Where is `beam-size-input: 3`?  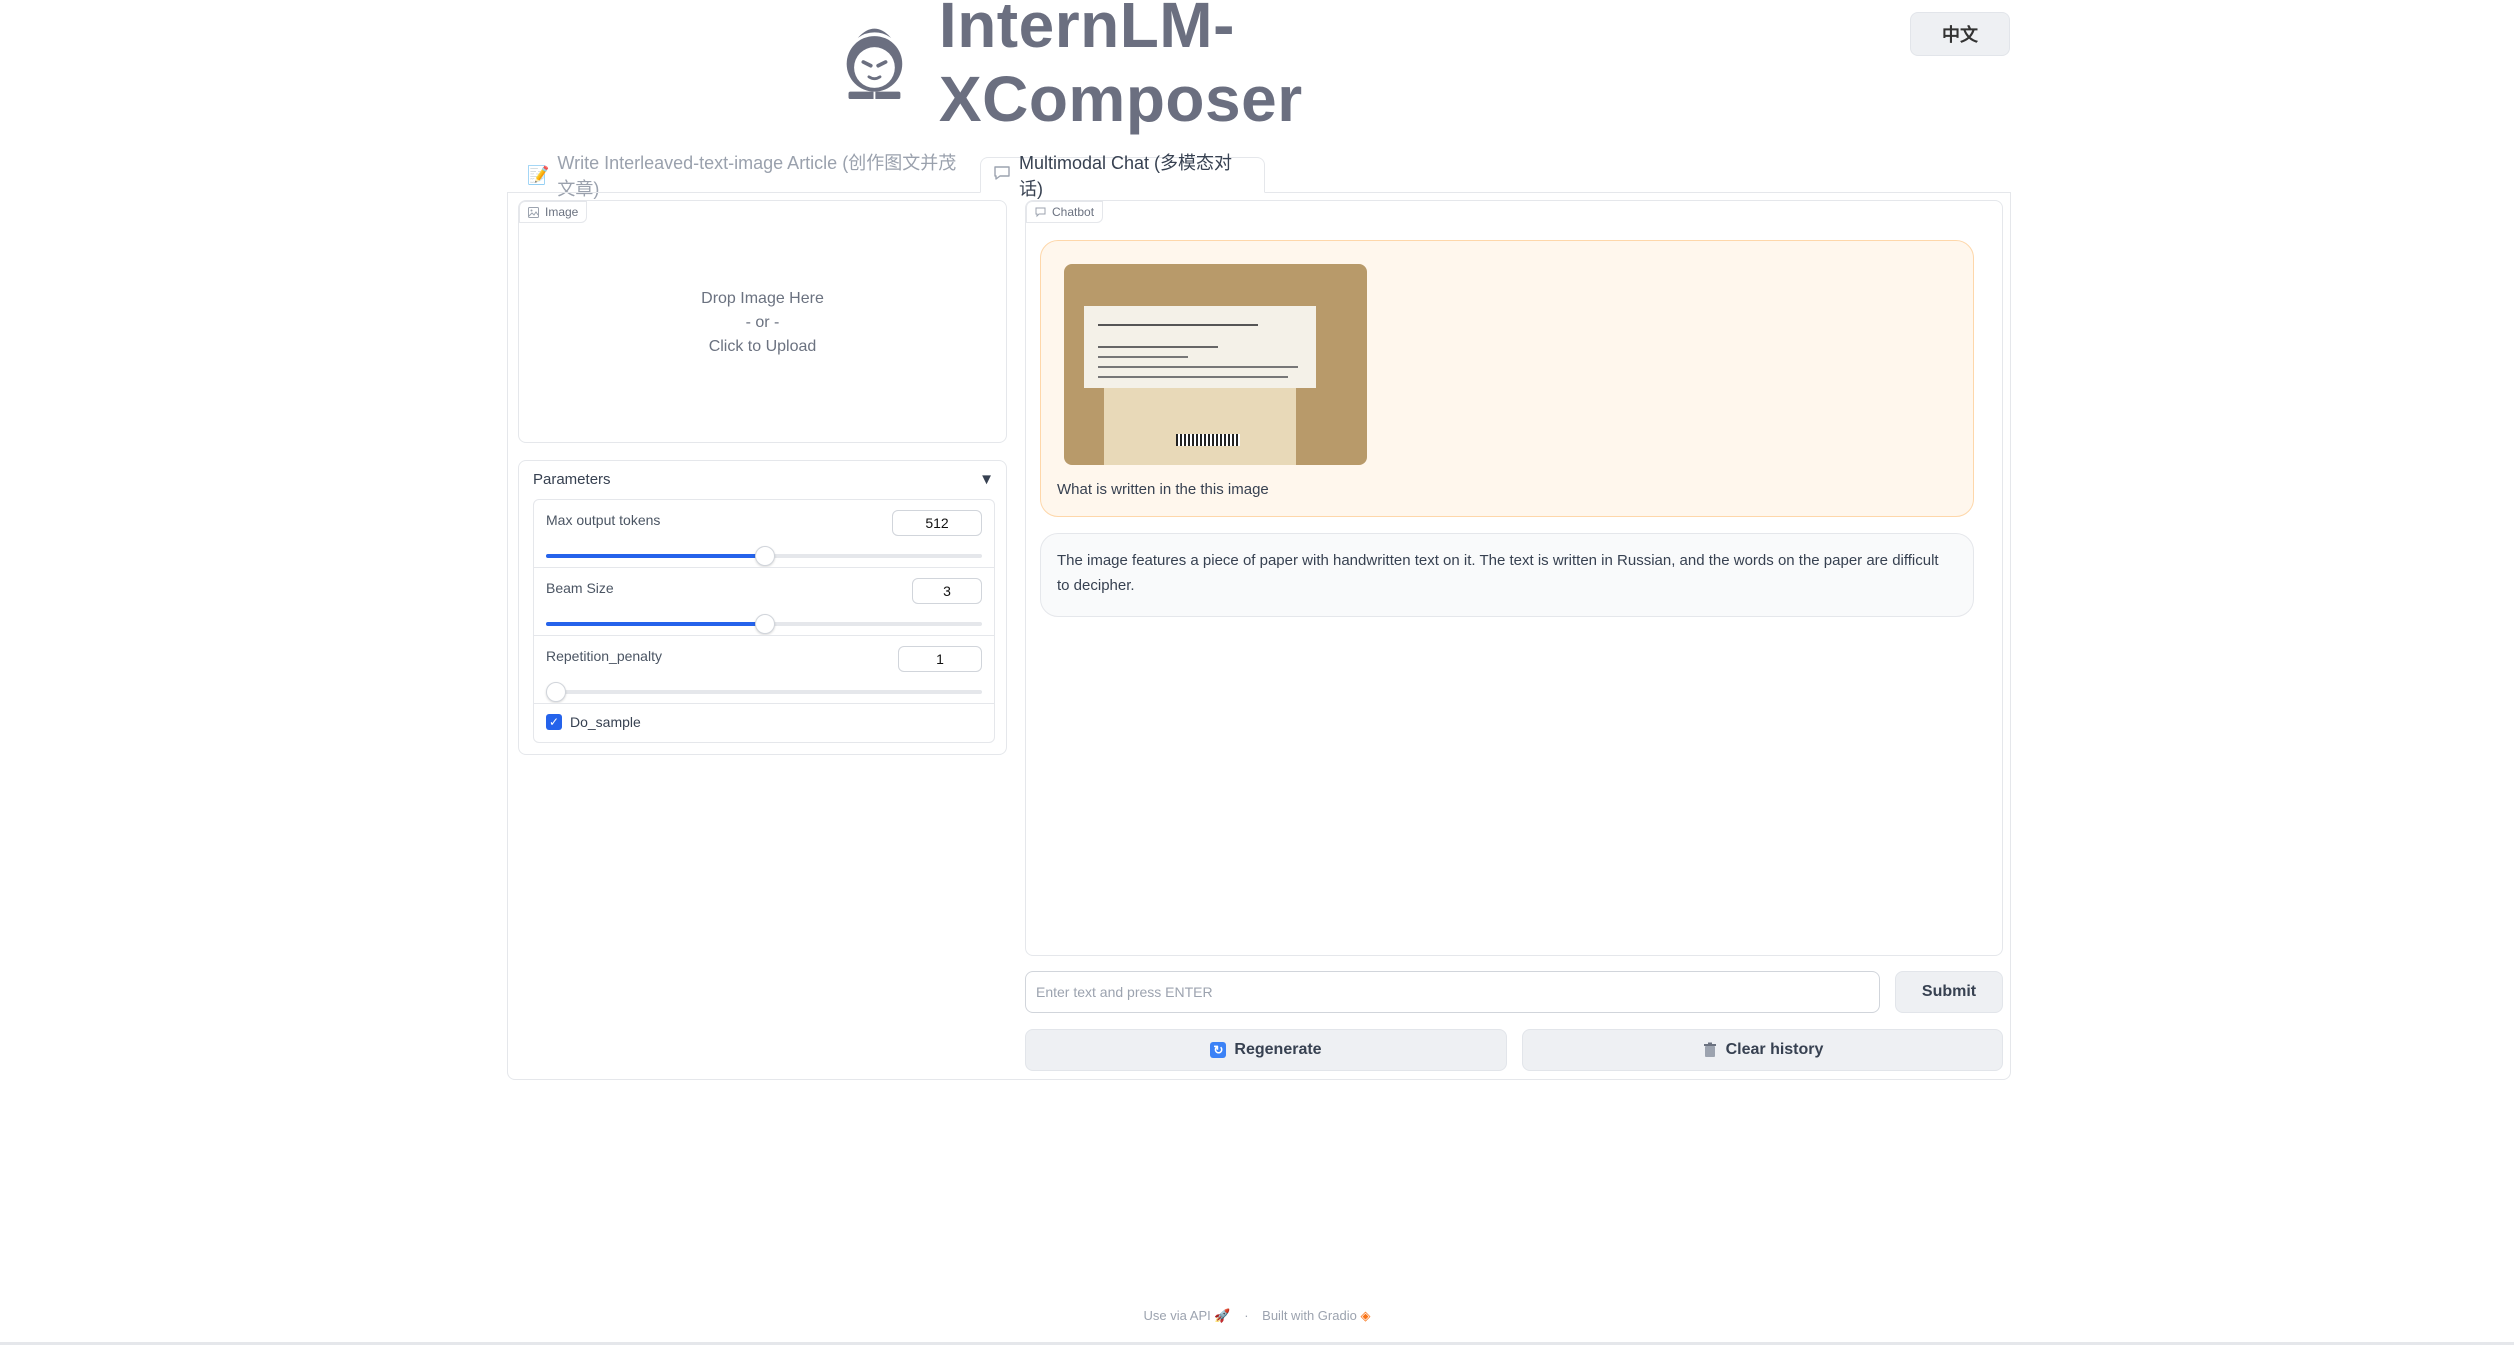
beam-size-input: 3 is located at coordinates (947, 591).